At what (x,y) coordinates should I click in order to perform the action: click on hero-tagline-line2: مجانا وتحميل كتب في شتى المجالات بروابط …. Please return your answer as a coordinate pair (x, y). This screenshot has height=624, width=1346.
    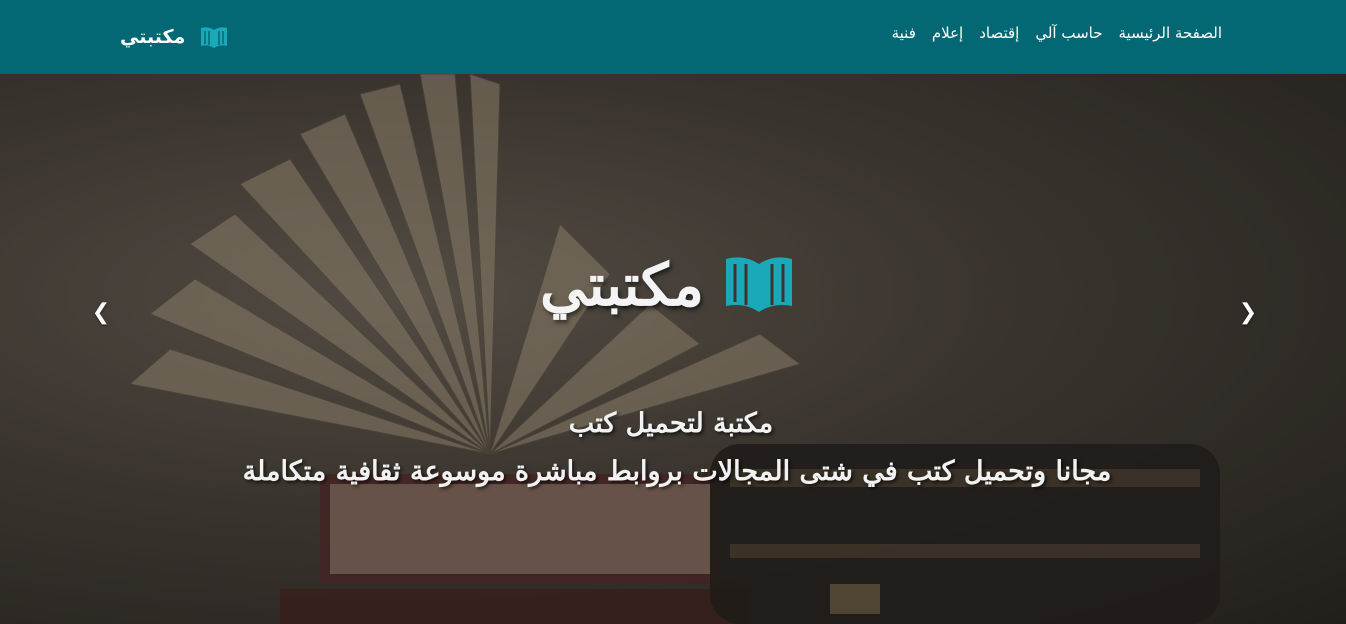
    Looking at the image, I should click on (677, 471).